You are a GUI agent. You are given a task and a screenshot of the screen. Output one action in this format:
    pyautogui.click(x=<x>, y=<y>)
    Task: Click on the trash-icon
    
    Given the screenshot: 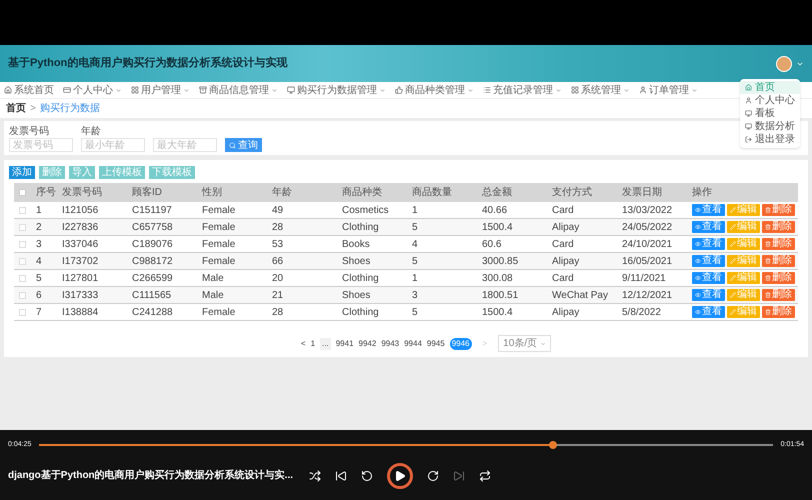 What is the action you would take?
    pyautogui.click(x=768, y=278)
    